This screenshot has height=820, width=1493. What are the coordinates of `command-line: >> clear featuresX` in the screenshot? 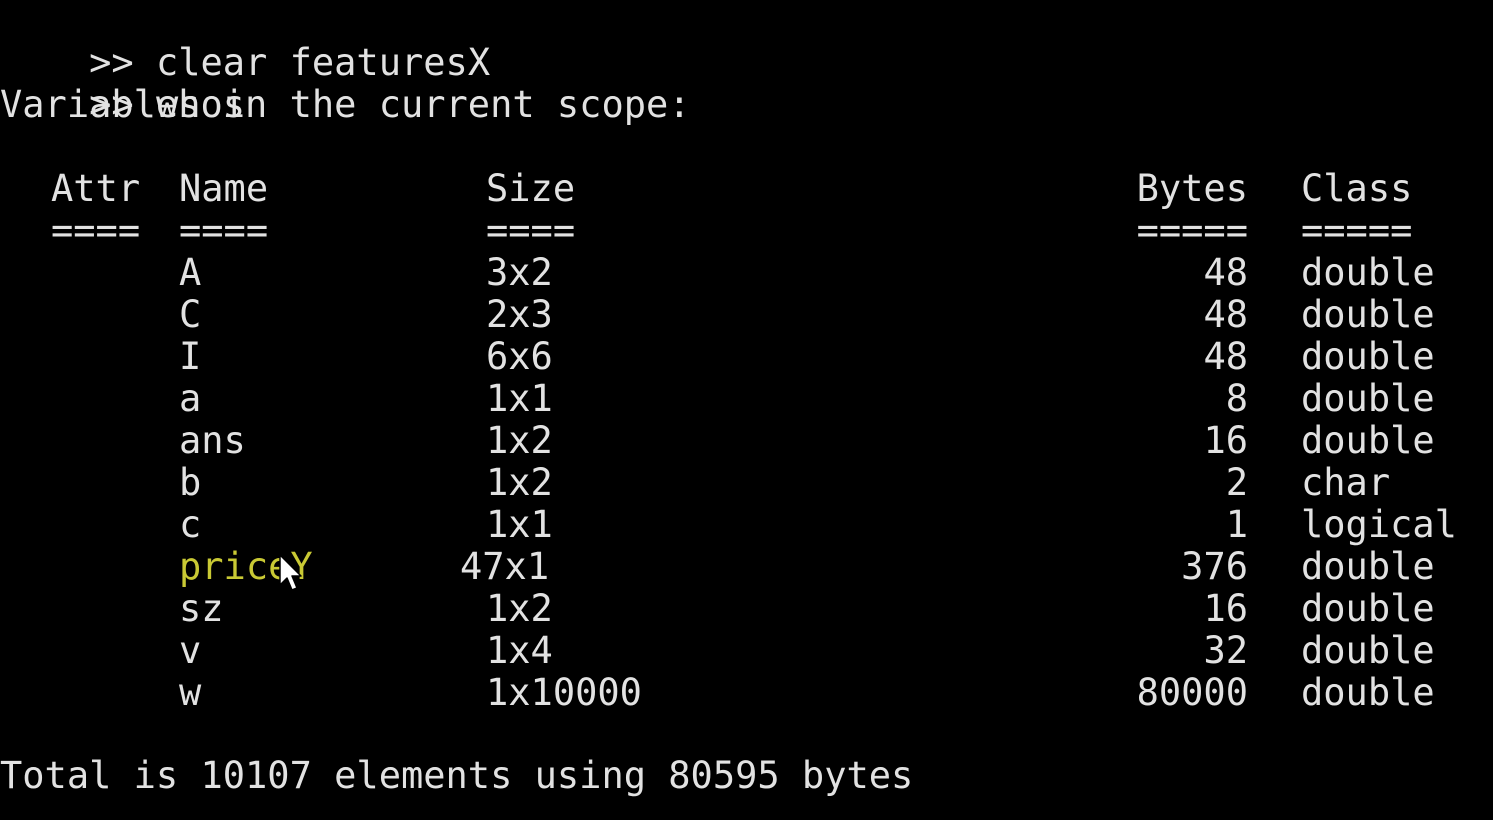 It's located at (245, 42).